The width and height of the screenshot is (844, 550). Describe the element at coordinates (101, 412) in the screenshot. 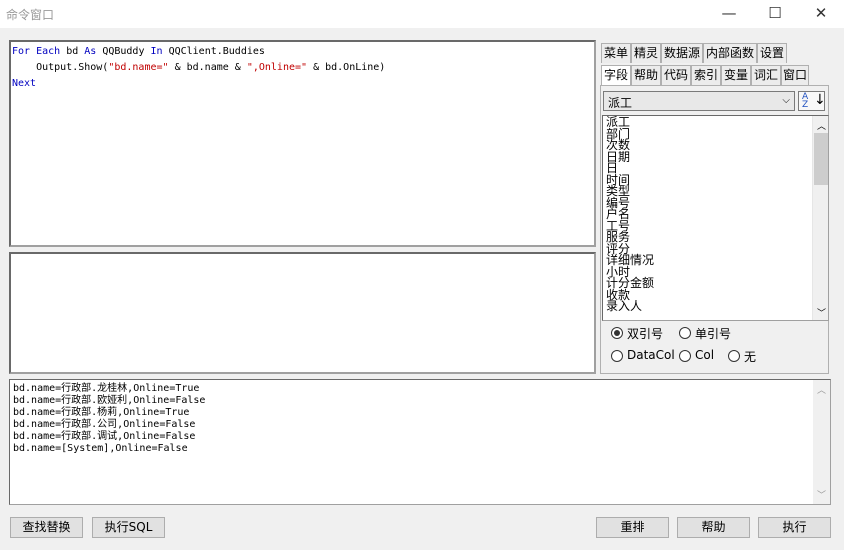

I see `output-line: bd.name=行政部.杨莉,Online=True` at that location.